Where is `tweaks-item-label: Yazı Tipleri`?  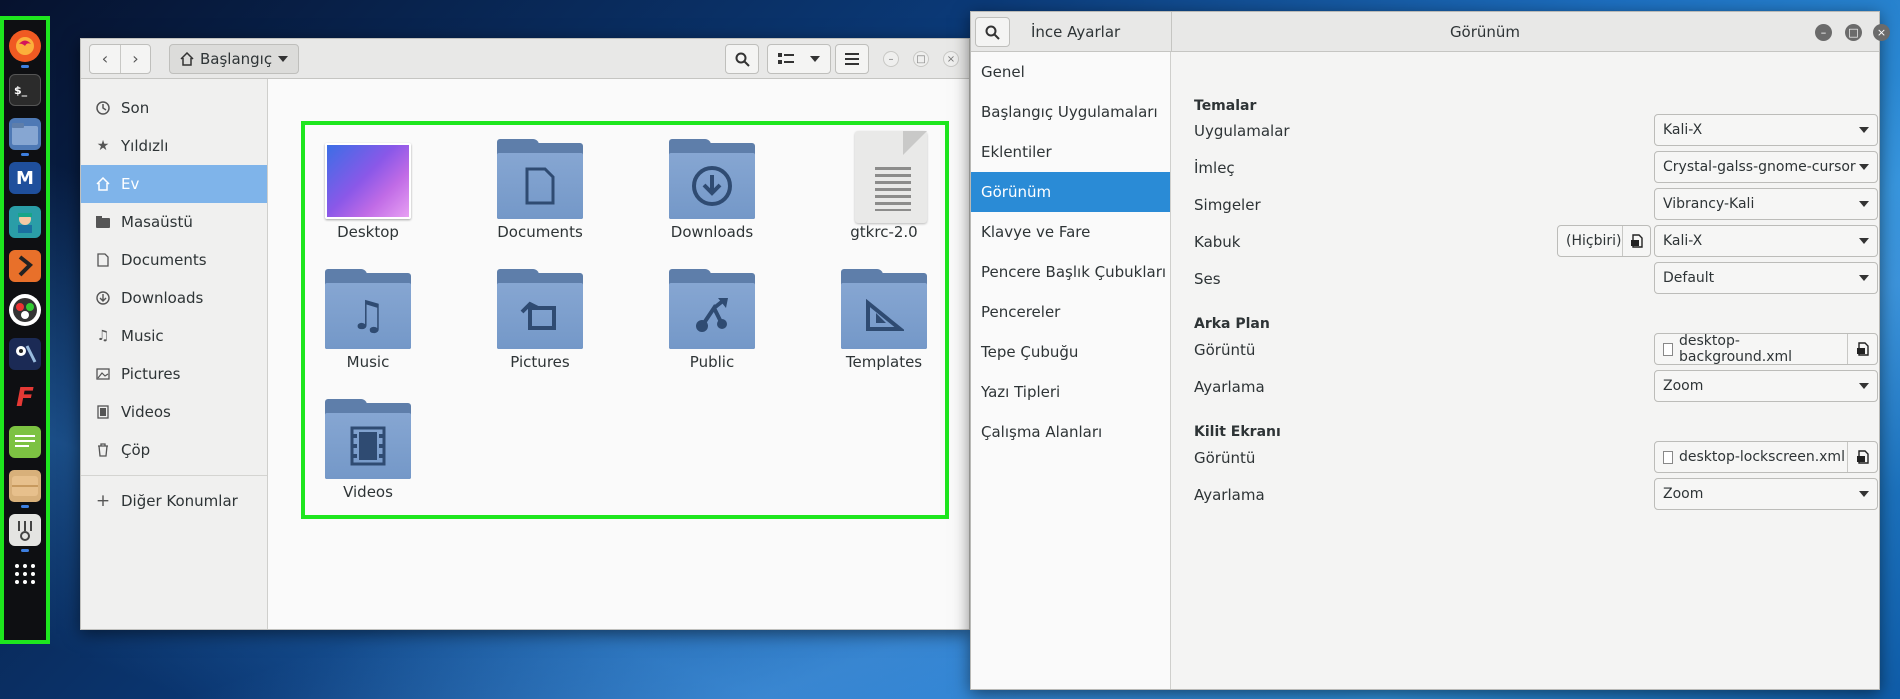 tweaks-item-label: Yazı Tipleri is located at coordinates (1021, 392).